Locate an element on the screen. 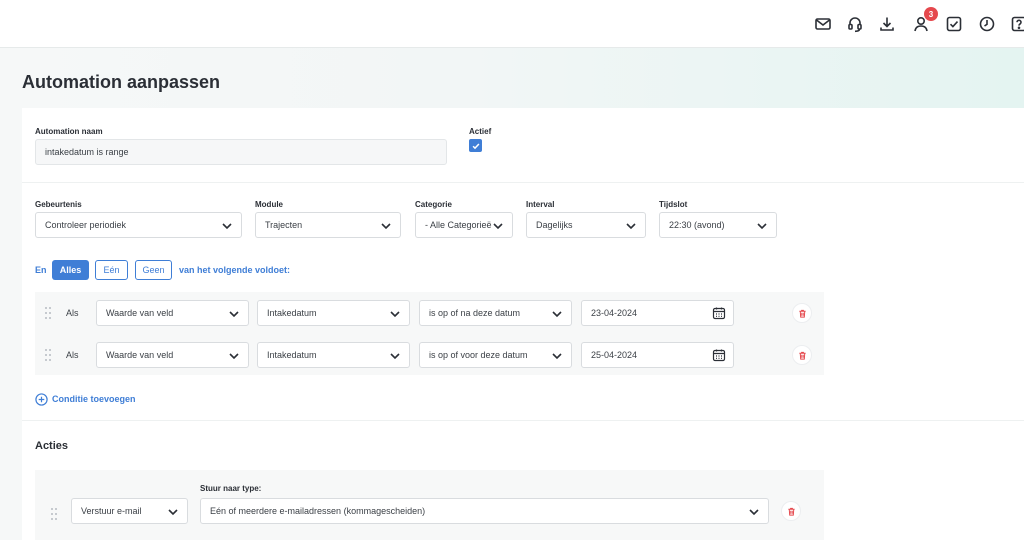 This screenshot has width=1024, height=540. active-label: Actief is located at coordinates (480, 131).